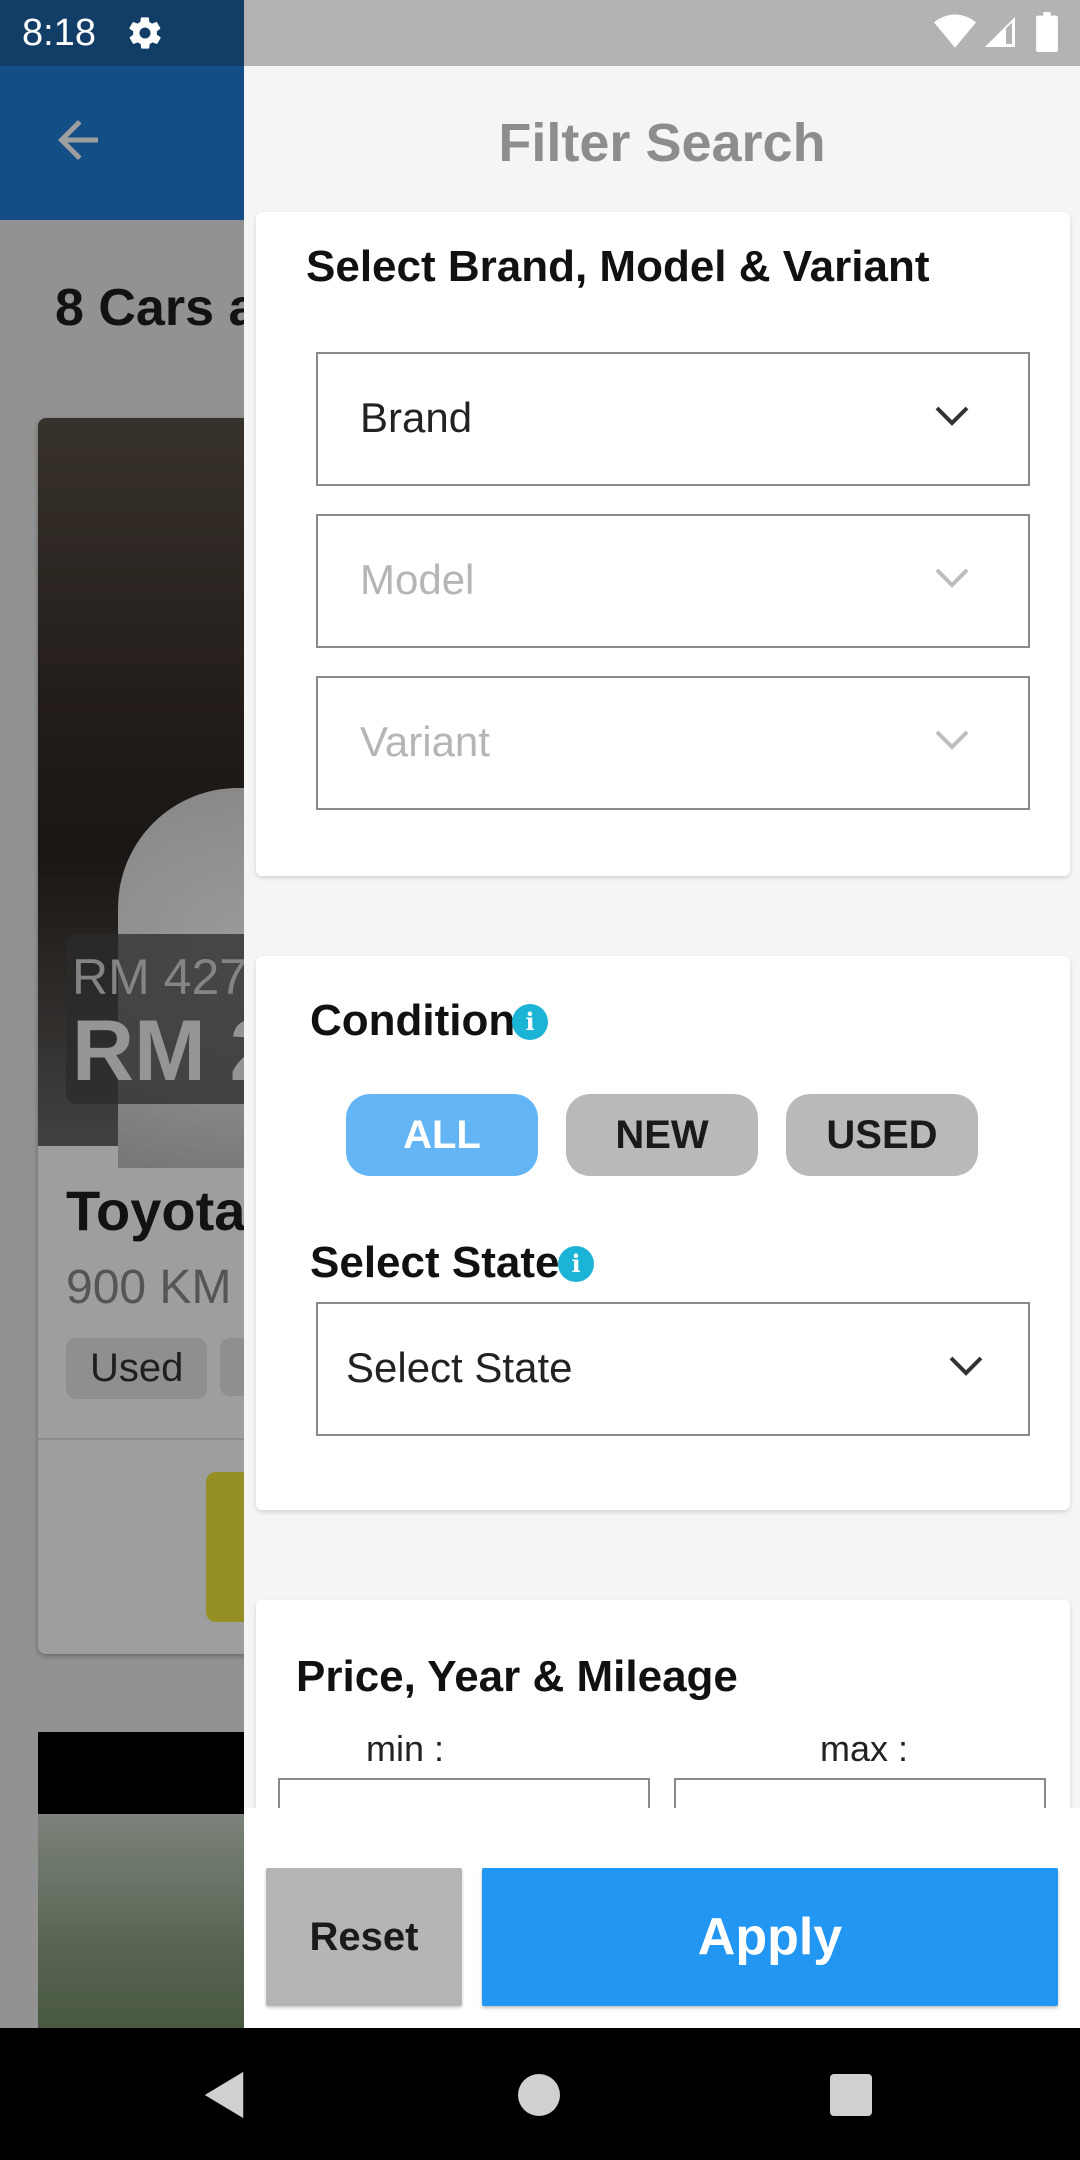 Image resolution: width=1080 pixels, height=2160 pixels. I want to click on filter-action-bar: Reset Apply, so click(662, 1918).